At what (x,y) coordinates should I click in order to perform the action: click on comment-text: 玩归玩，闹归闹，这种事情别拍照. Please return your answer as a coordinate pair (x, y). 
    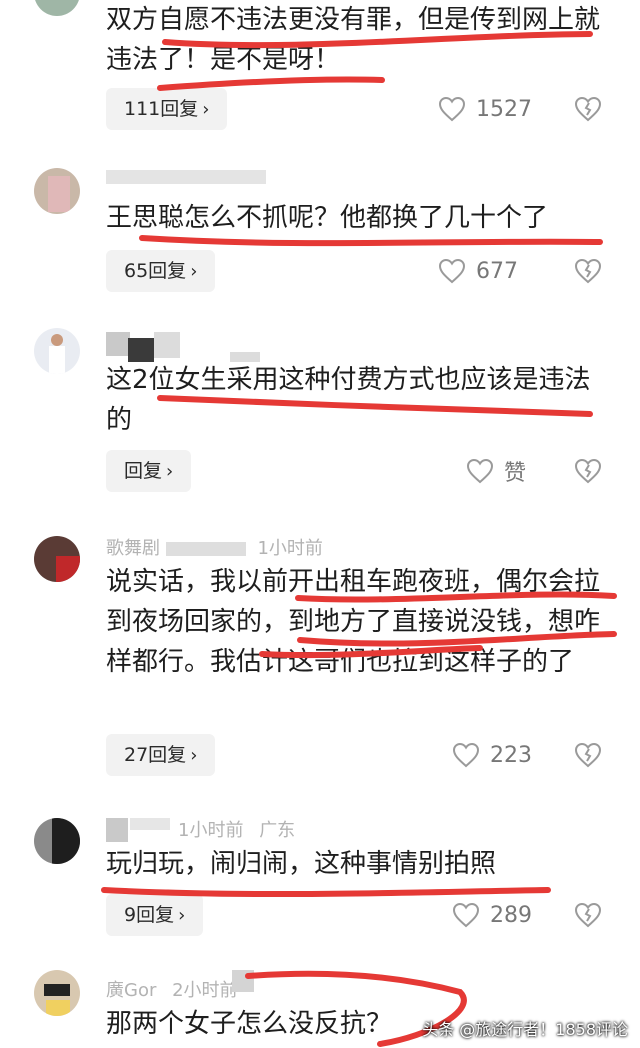
    Looking at the image, I should click on (301, 864).